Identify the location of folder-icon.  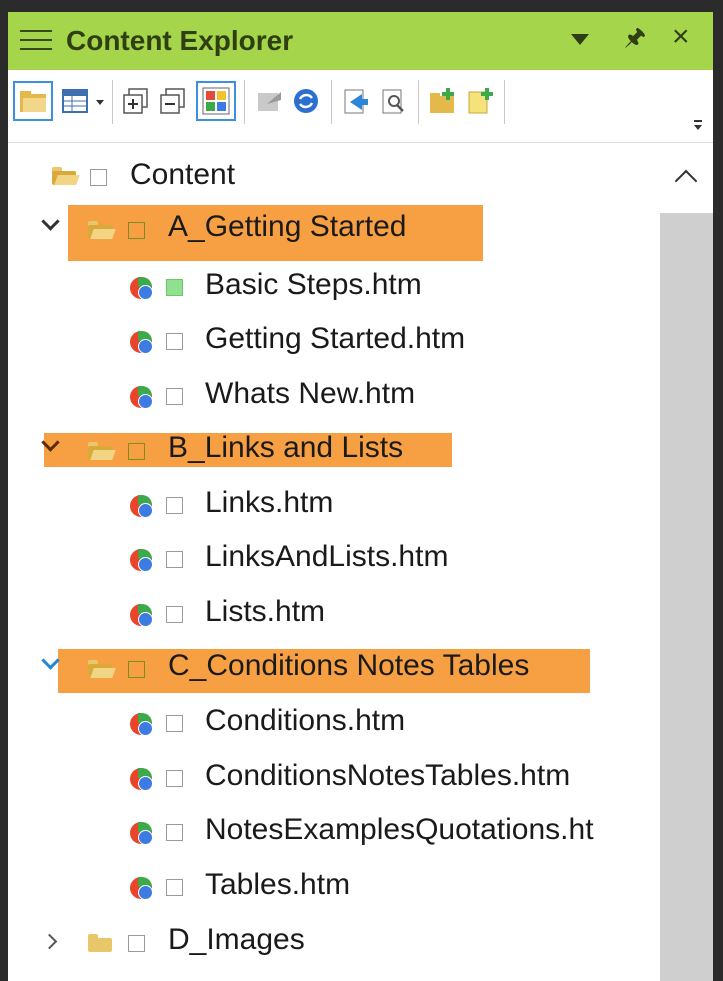
(100, 943).